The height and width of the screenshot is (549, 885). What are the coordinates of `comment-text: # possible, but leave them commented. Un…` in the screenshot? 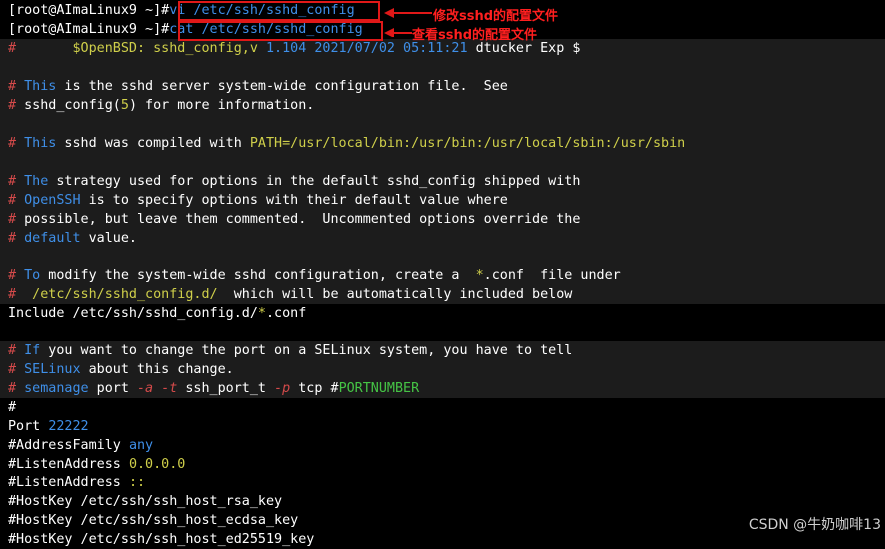 It's located at (294, 219).